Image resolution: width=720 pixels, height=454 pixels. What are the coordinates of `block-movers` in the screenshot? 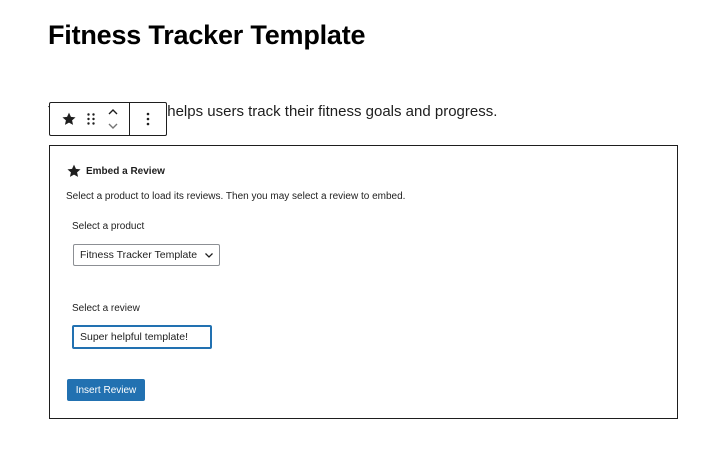 It's located at (113, 119).